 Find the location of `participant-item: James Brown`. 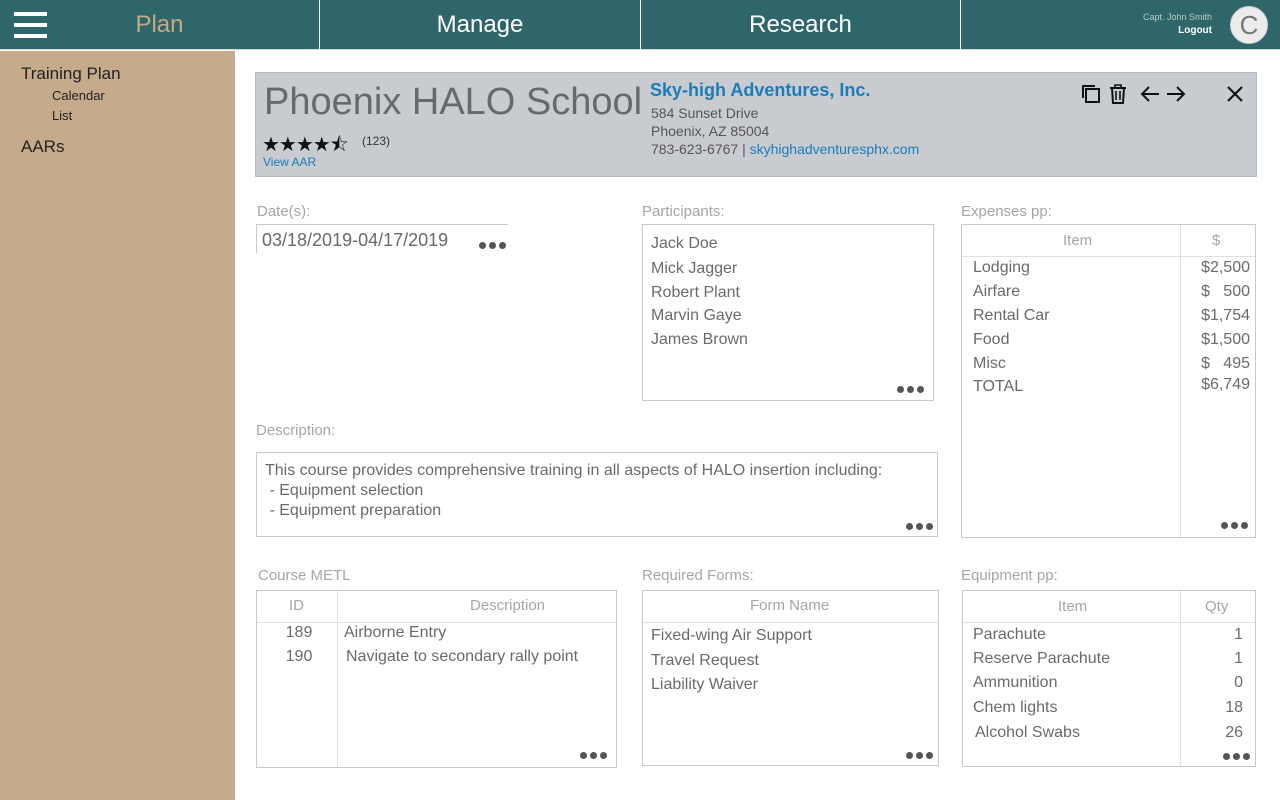

participant-item: James Brown is located at coordinates (699, 340).